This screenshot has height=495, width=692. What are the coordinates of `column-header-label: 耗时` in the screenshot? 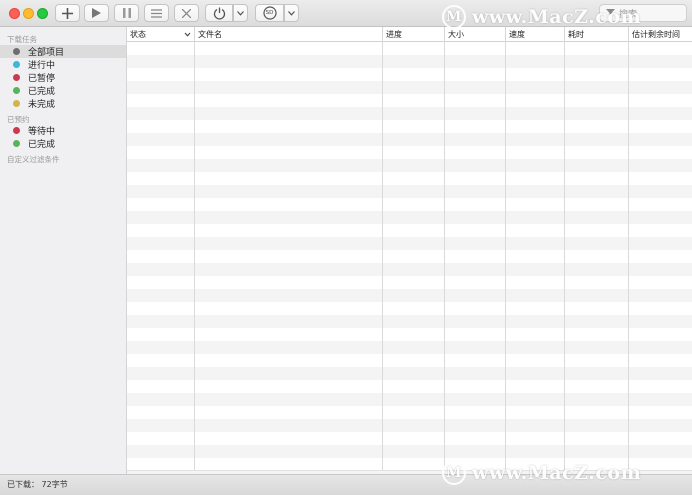 It's located at (576, 34).